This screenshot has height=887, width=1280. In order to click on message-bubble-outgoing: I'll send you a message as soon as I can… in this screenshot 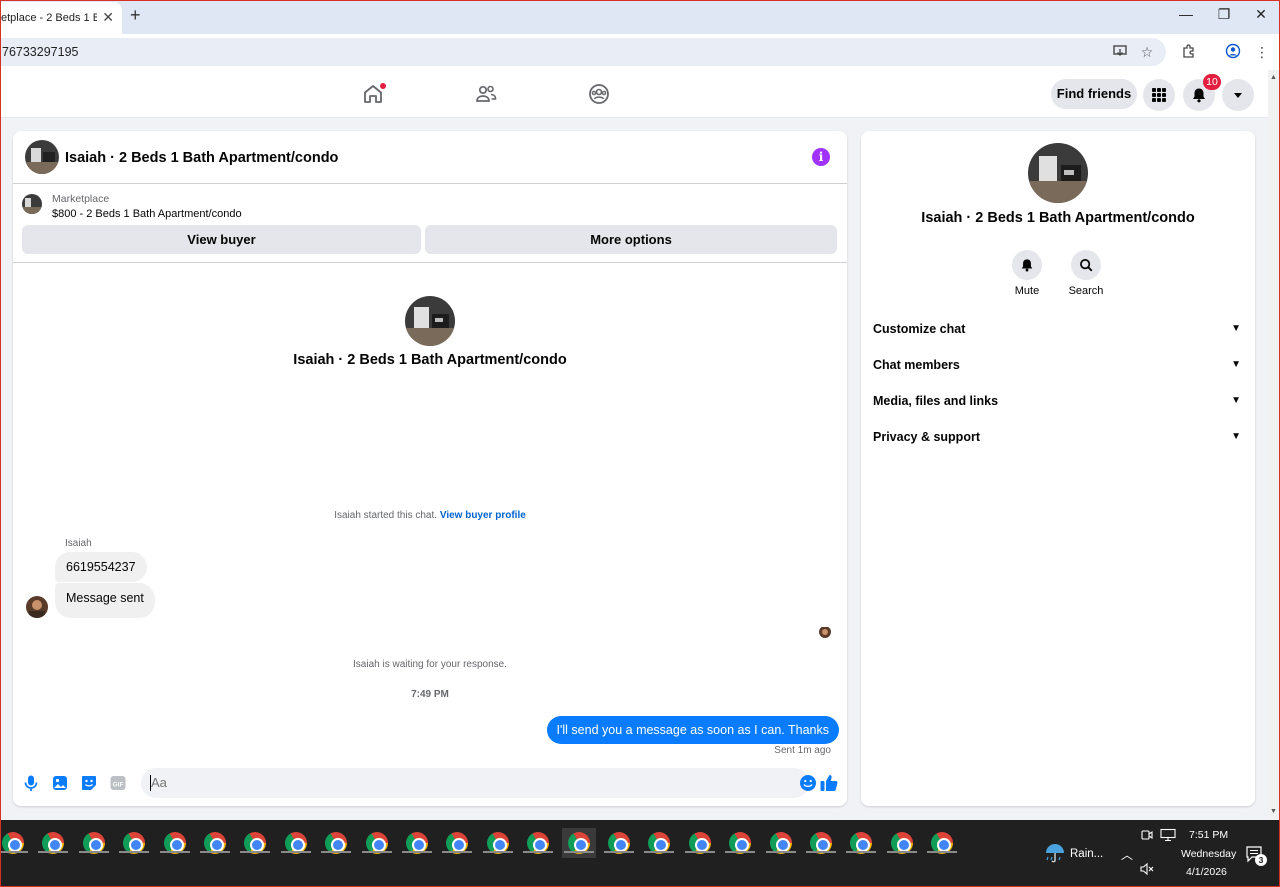, I will do `click(692, 730)`.